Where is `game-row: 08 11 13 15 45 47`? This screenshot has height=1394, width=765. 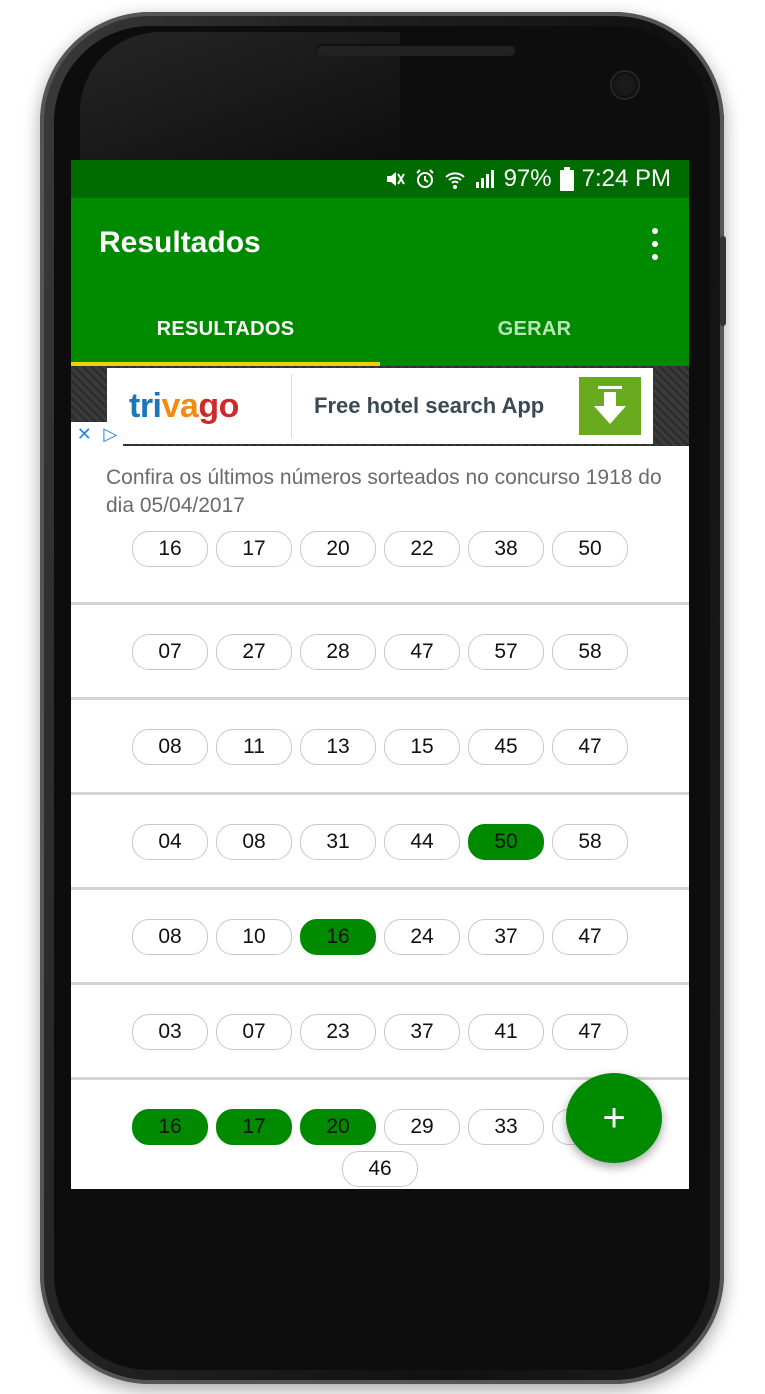
game-row: 08 11 13 15 45 47 is located at coordinates (380, 747).